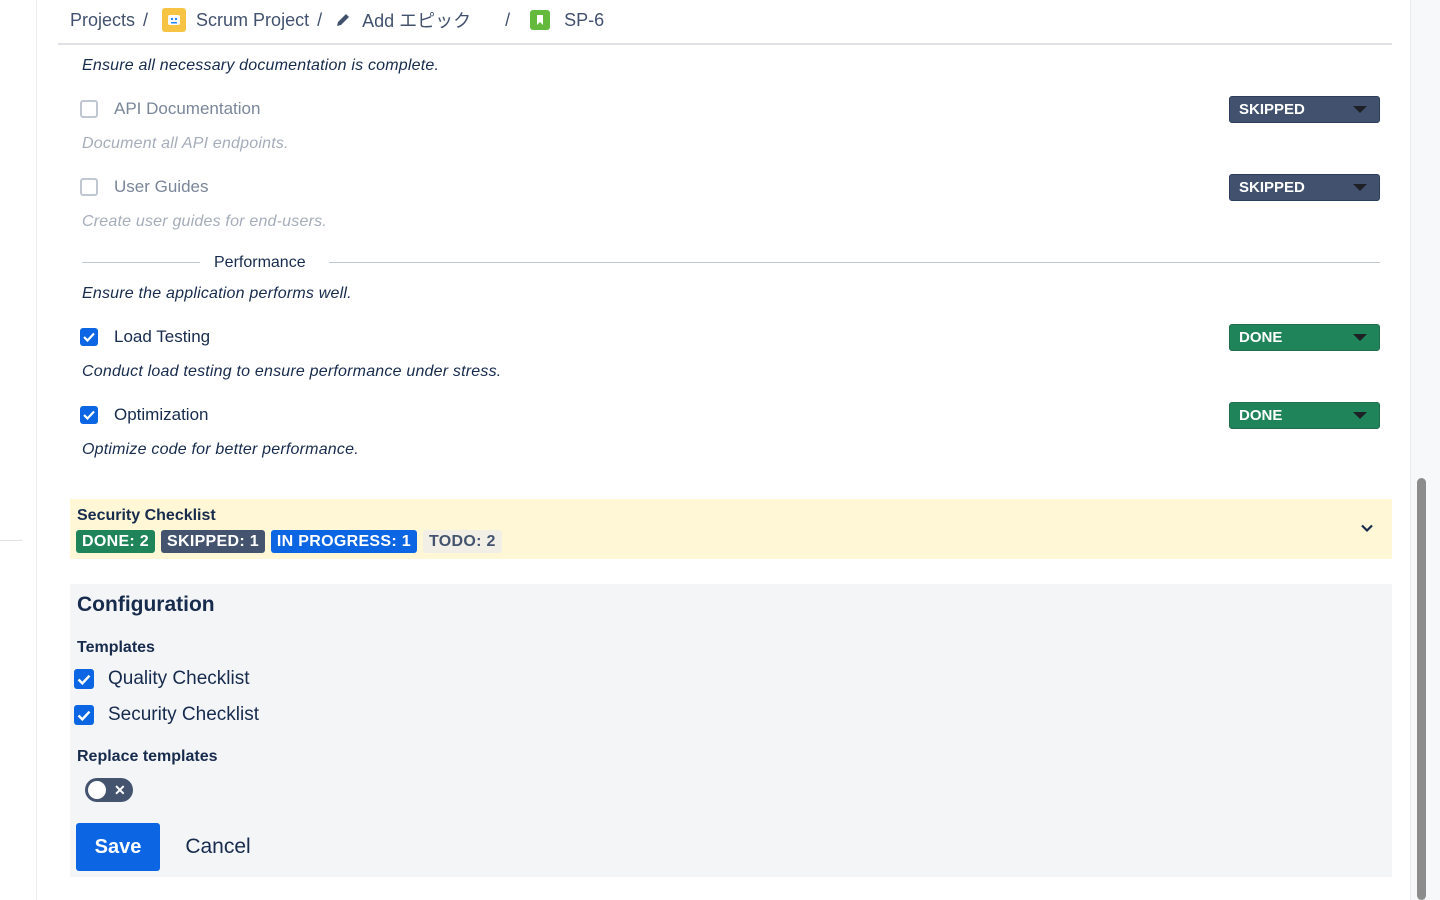 This screenshot has width=1440, height=900. What do you see at coordinates (97, 790) in the screenshot?
I see `toggle-knob` at bounding box center [97, 790].